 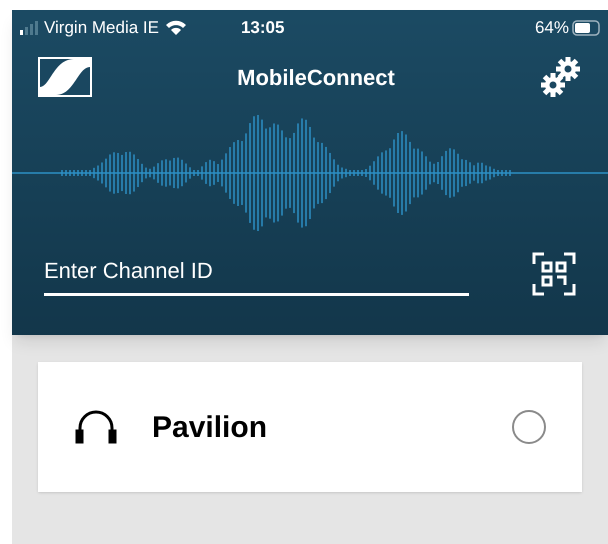 What do you see at coordinates (586, 28) in the screenshot?
I see `battery-icon` at bounding box center [586, 28].